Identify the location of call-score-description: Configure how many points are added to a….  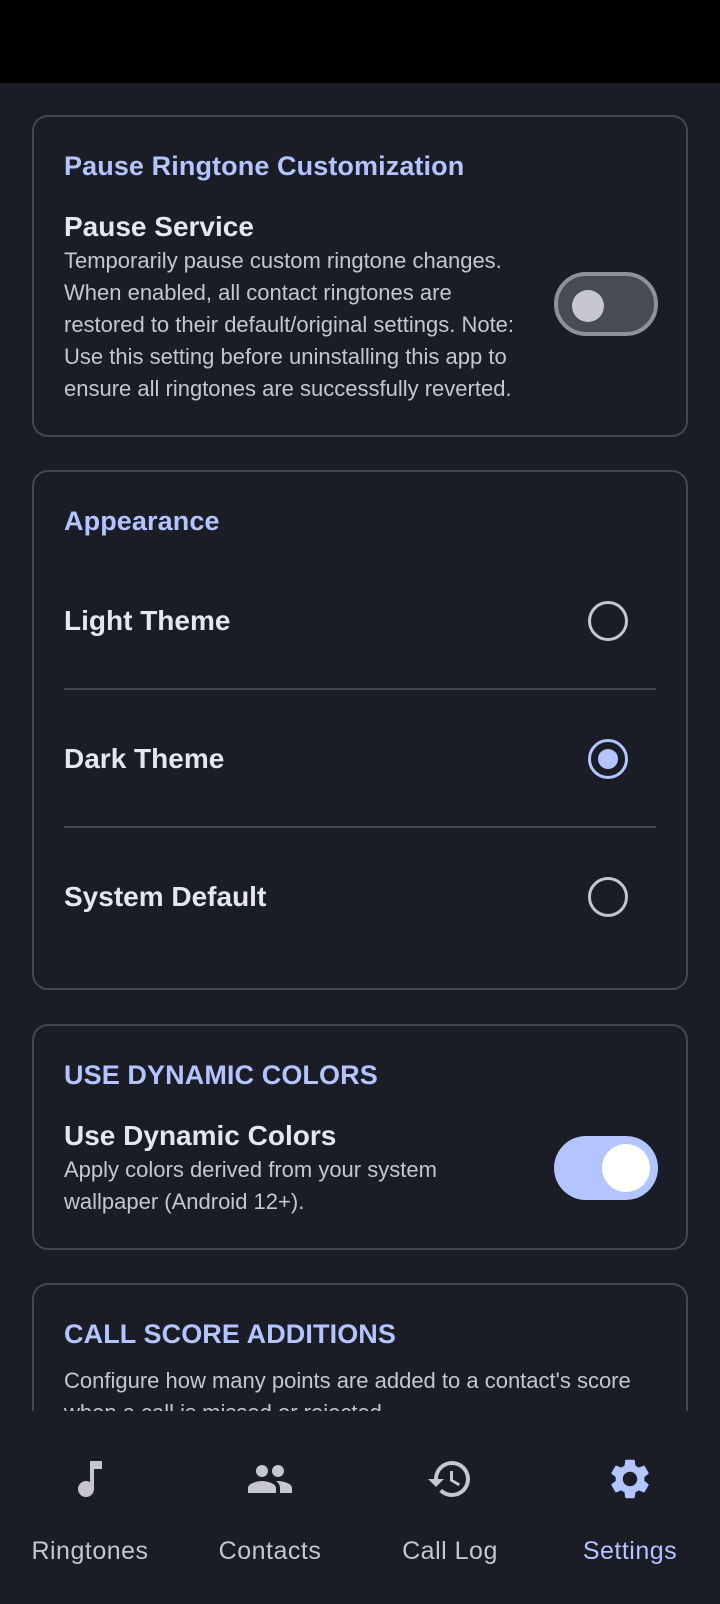
(347, 1389).